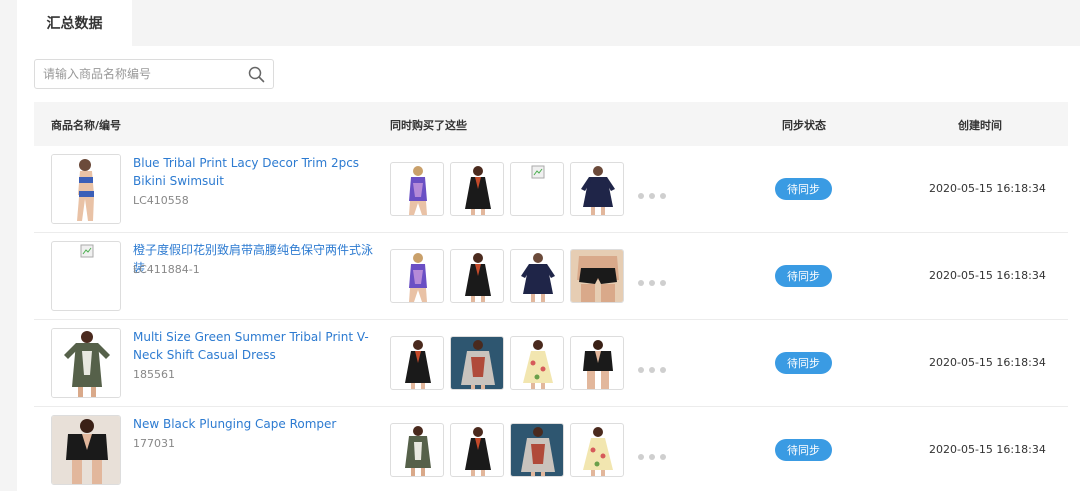 This screenshot has width=1080, height=491. What do you see at coordinates (537, 189) in the screenshot?
I see `thumb-broken-image` at bounding box center [537, 189].